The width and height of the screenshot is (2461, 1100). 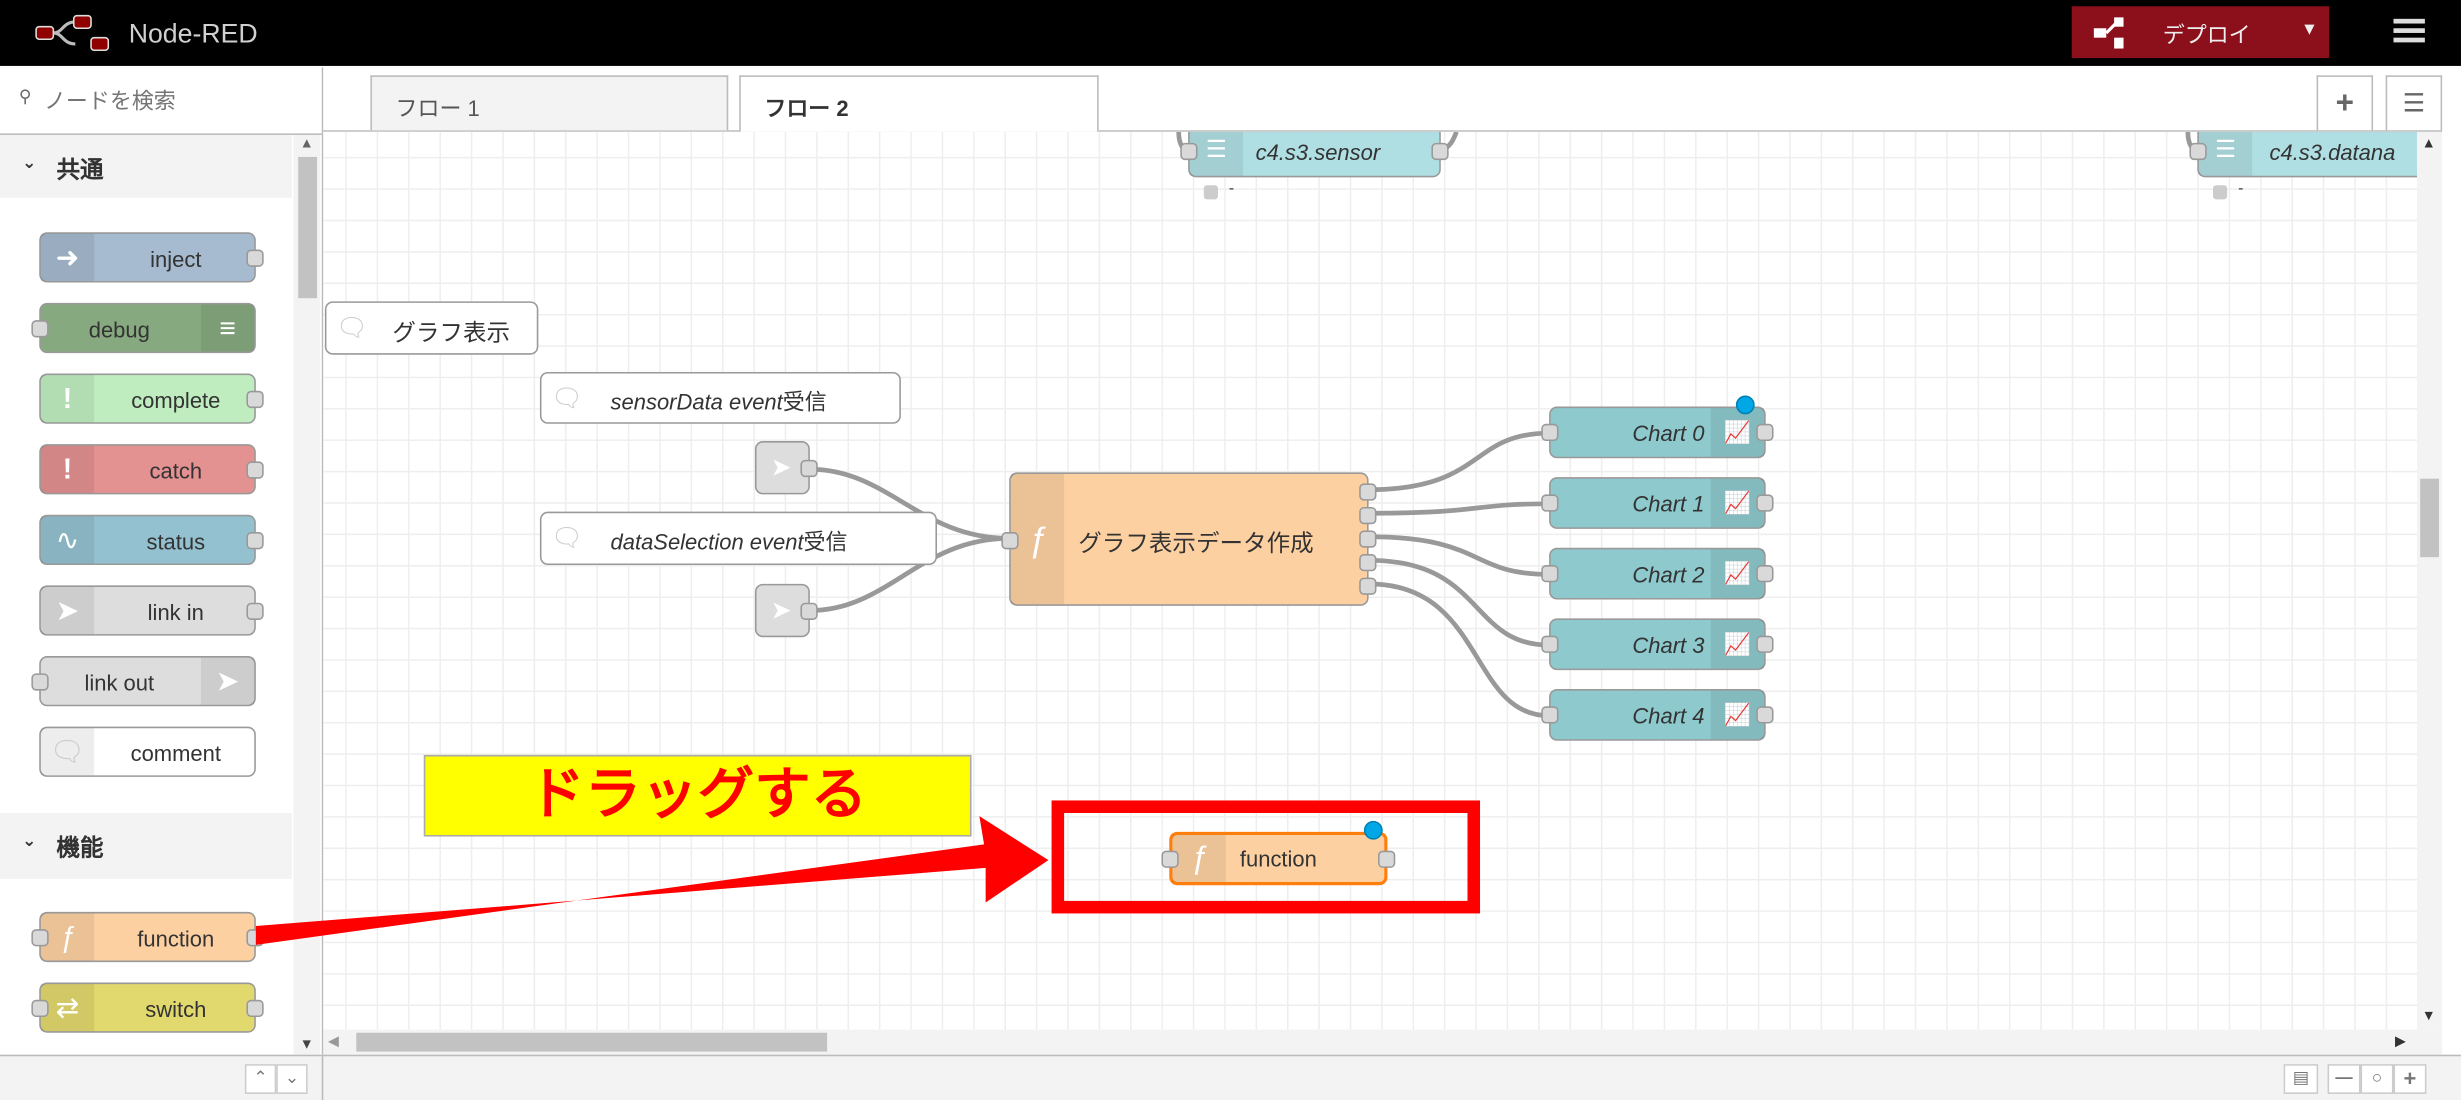 I want to click on canvas-vertical-scrollbar: ▲ ▼, so click(x=2430, y=580).